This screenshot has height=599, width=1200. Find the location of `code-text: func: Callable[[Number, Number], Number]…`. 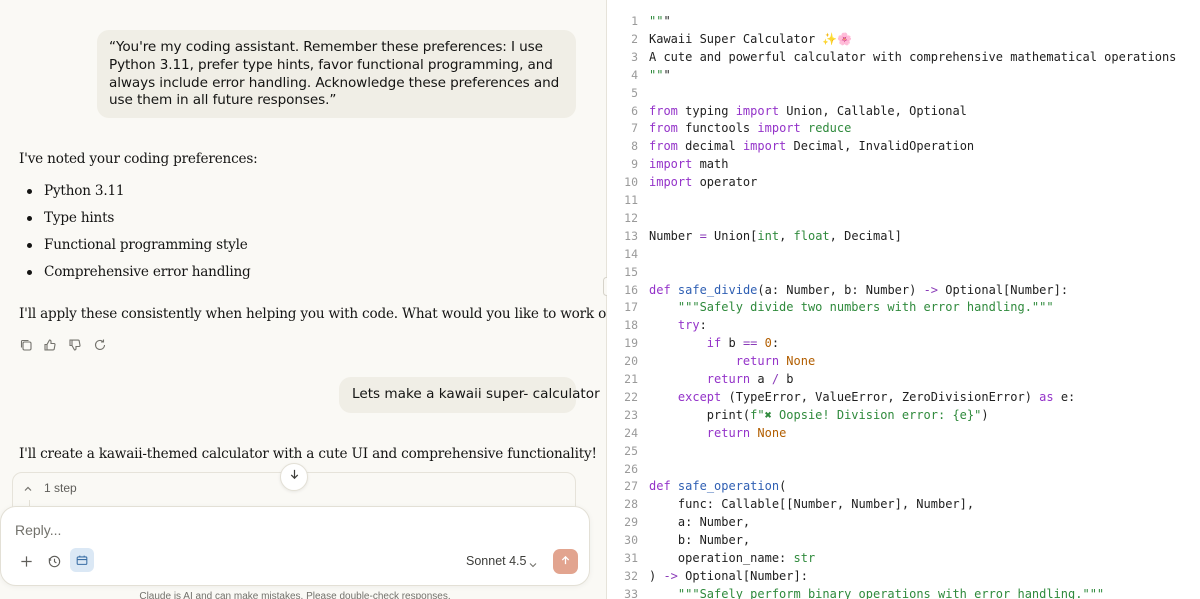

code-text: func: Callable[[Number, Number], Number]… is located at coordinates (812, 504).